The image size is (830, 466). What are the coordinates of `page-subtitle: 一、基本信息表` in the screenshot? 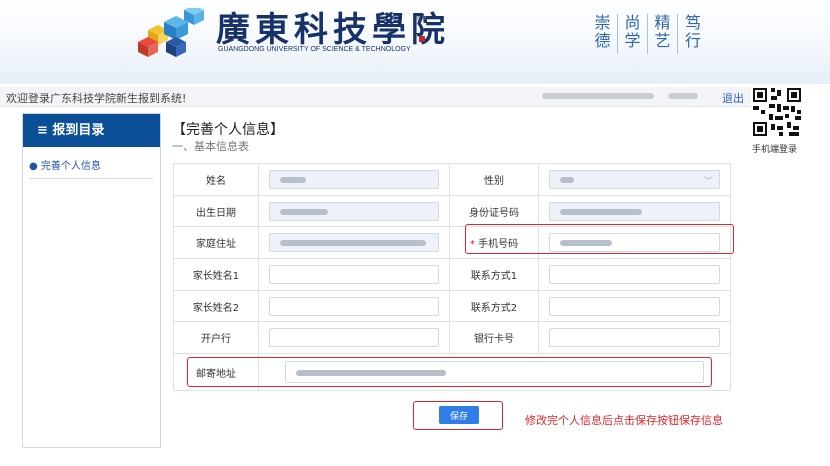 It's located at (210, 146).